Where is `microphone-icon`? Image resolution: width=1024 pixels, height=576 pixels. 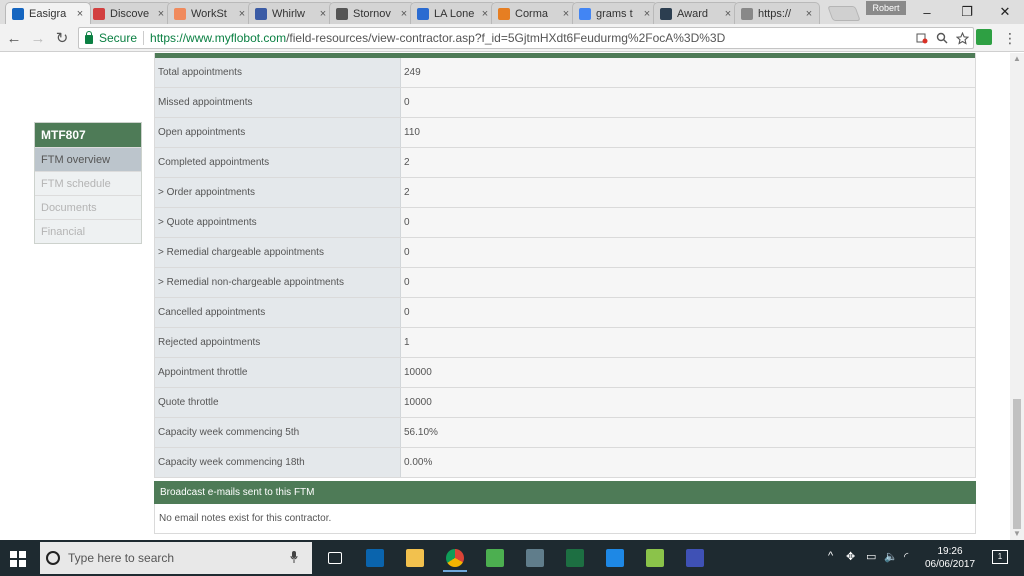
microphone-icon is located at coordinates (295, 558).